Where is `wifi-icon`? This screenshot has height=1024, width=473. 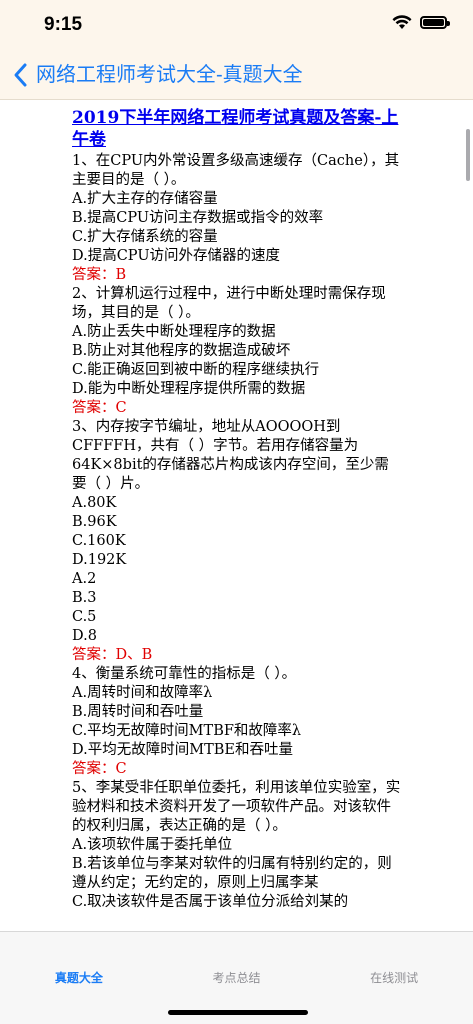 wifi-icon is located at coordinates (402, 22).